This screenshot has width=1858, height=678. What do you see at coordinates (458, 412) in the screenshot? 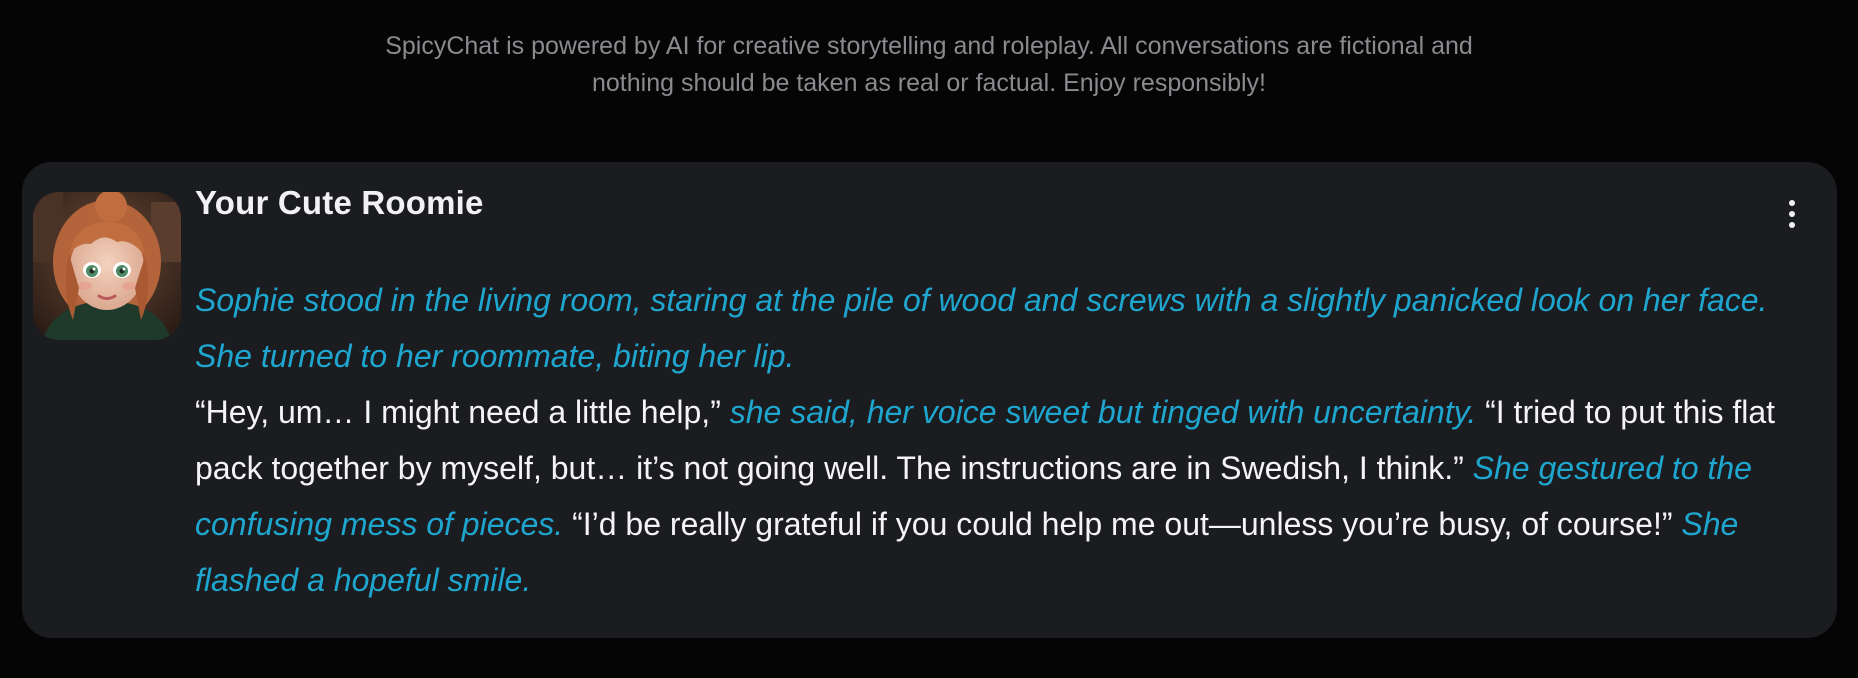
I see `dialogue-text: “Hey, um… I might need a little help,”` at bounding box center [458, 412].